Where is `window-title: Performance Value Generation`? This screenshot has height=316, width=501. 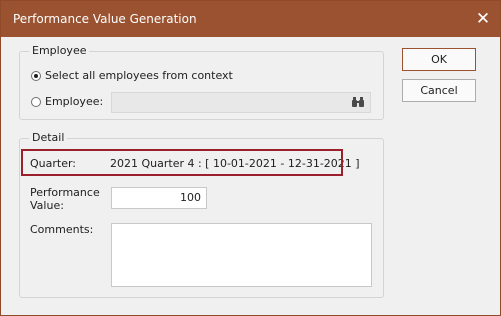
window-title: Performance Value Generation is located at coordinates (105, 19).